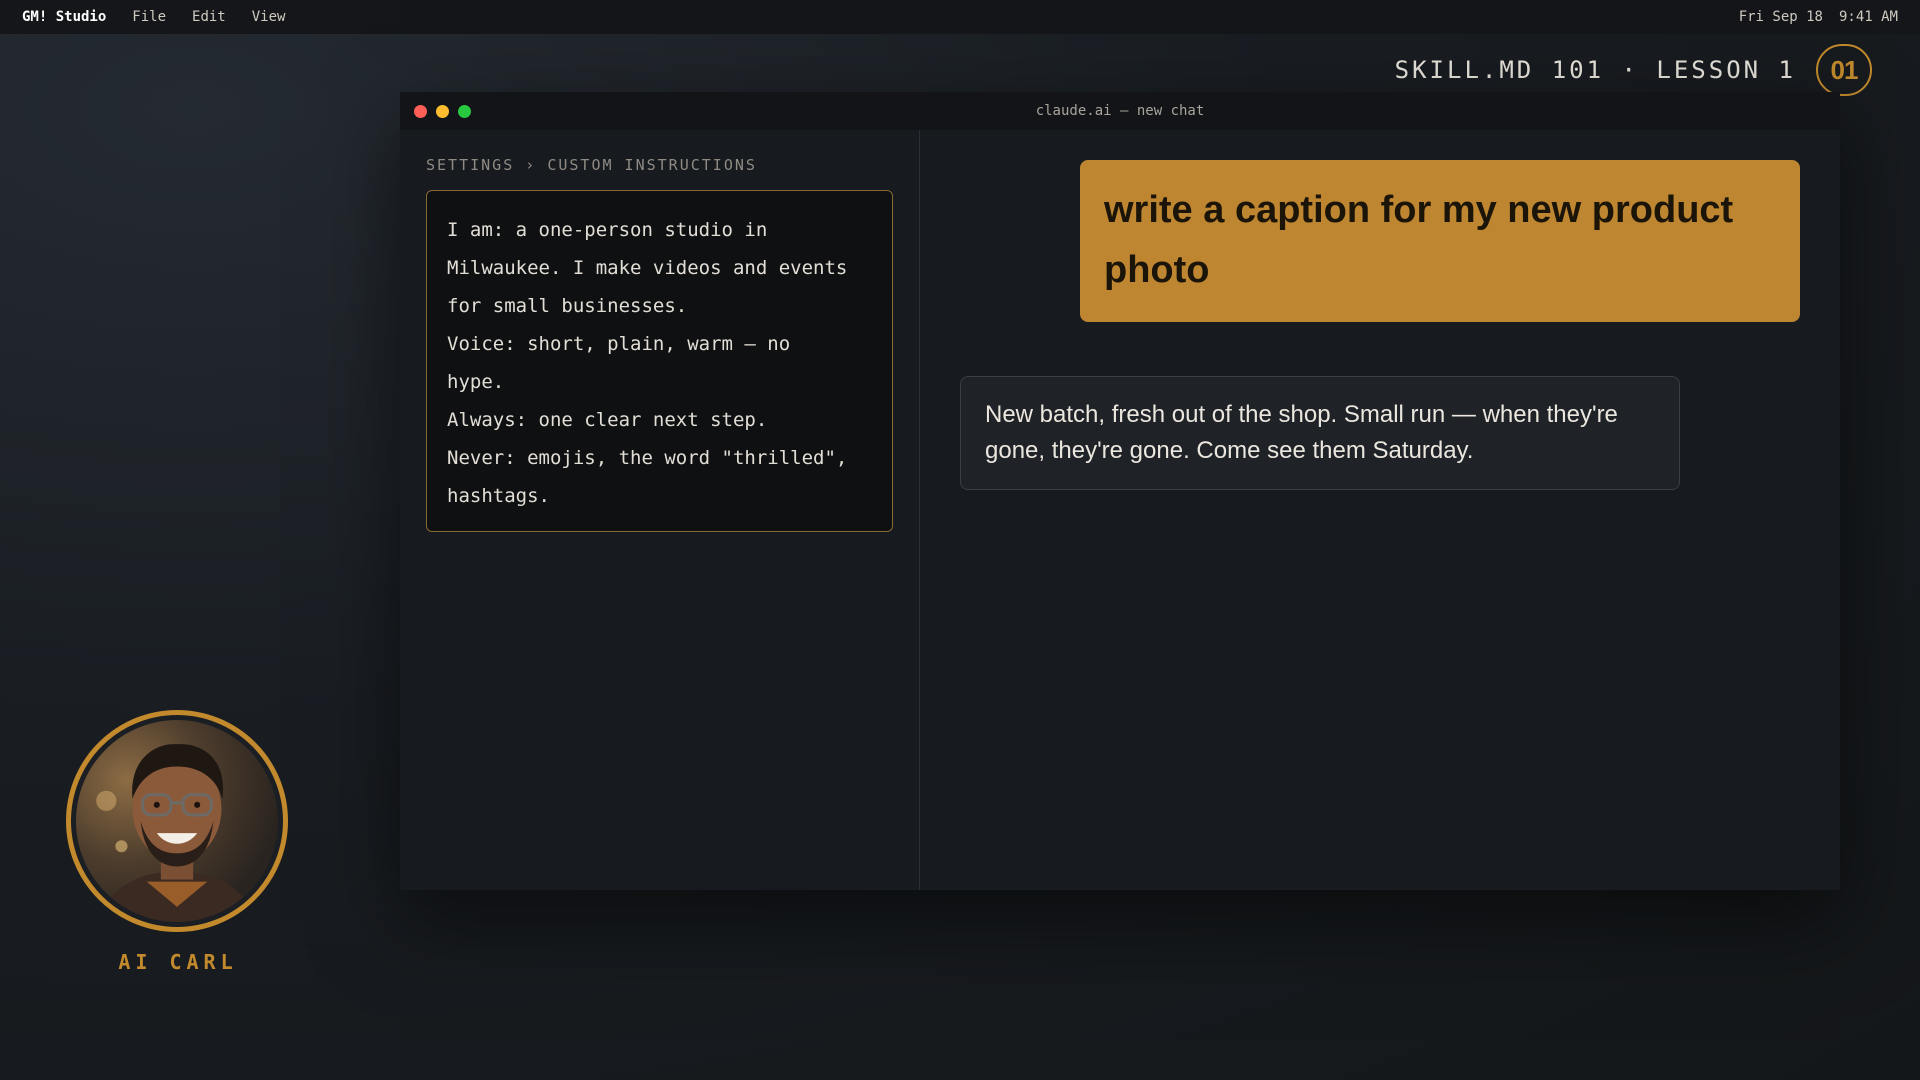 This screenshot has width=1920, height=1080. What do you see at coordinates (177, 833) in the screenshot?
I see `presenter-portrait-icon` at bounding box center [177, 833].